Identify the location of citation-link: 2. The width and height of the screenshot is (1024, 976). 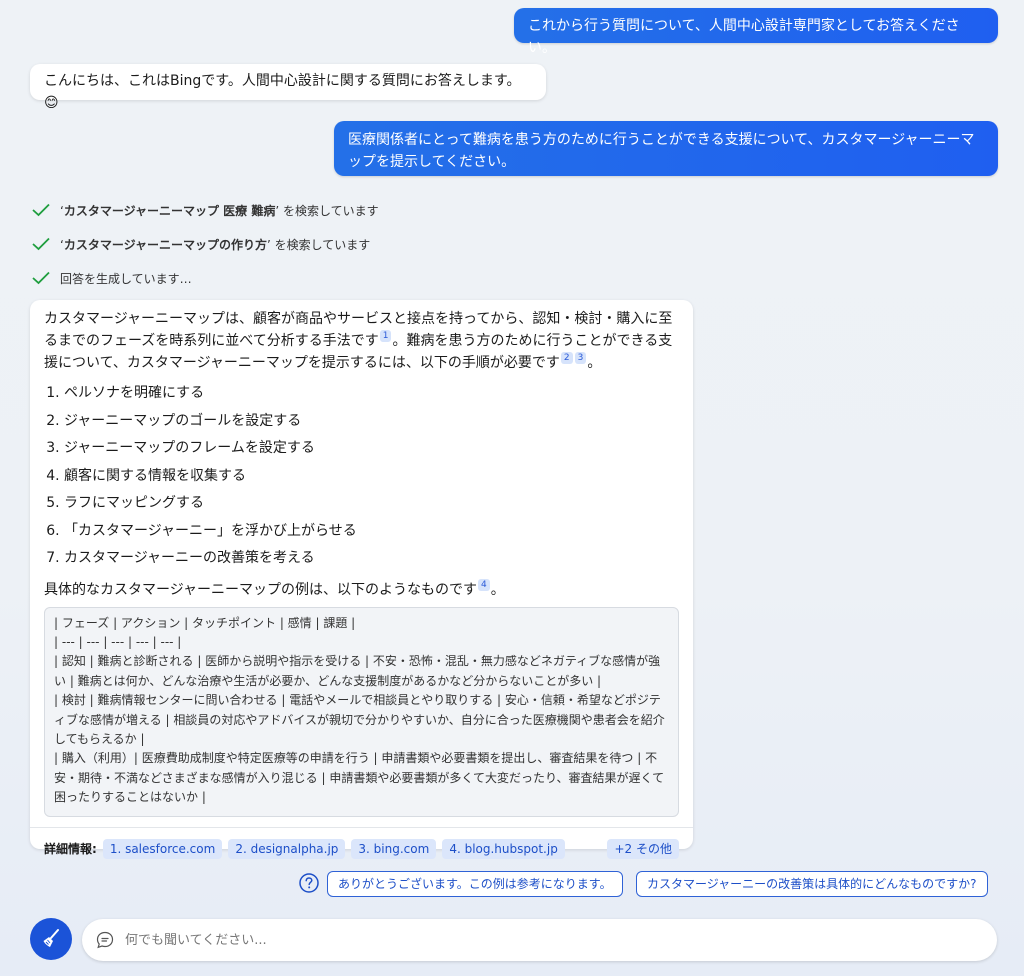
(566, 358).